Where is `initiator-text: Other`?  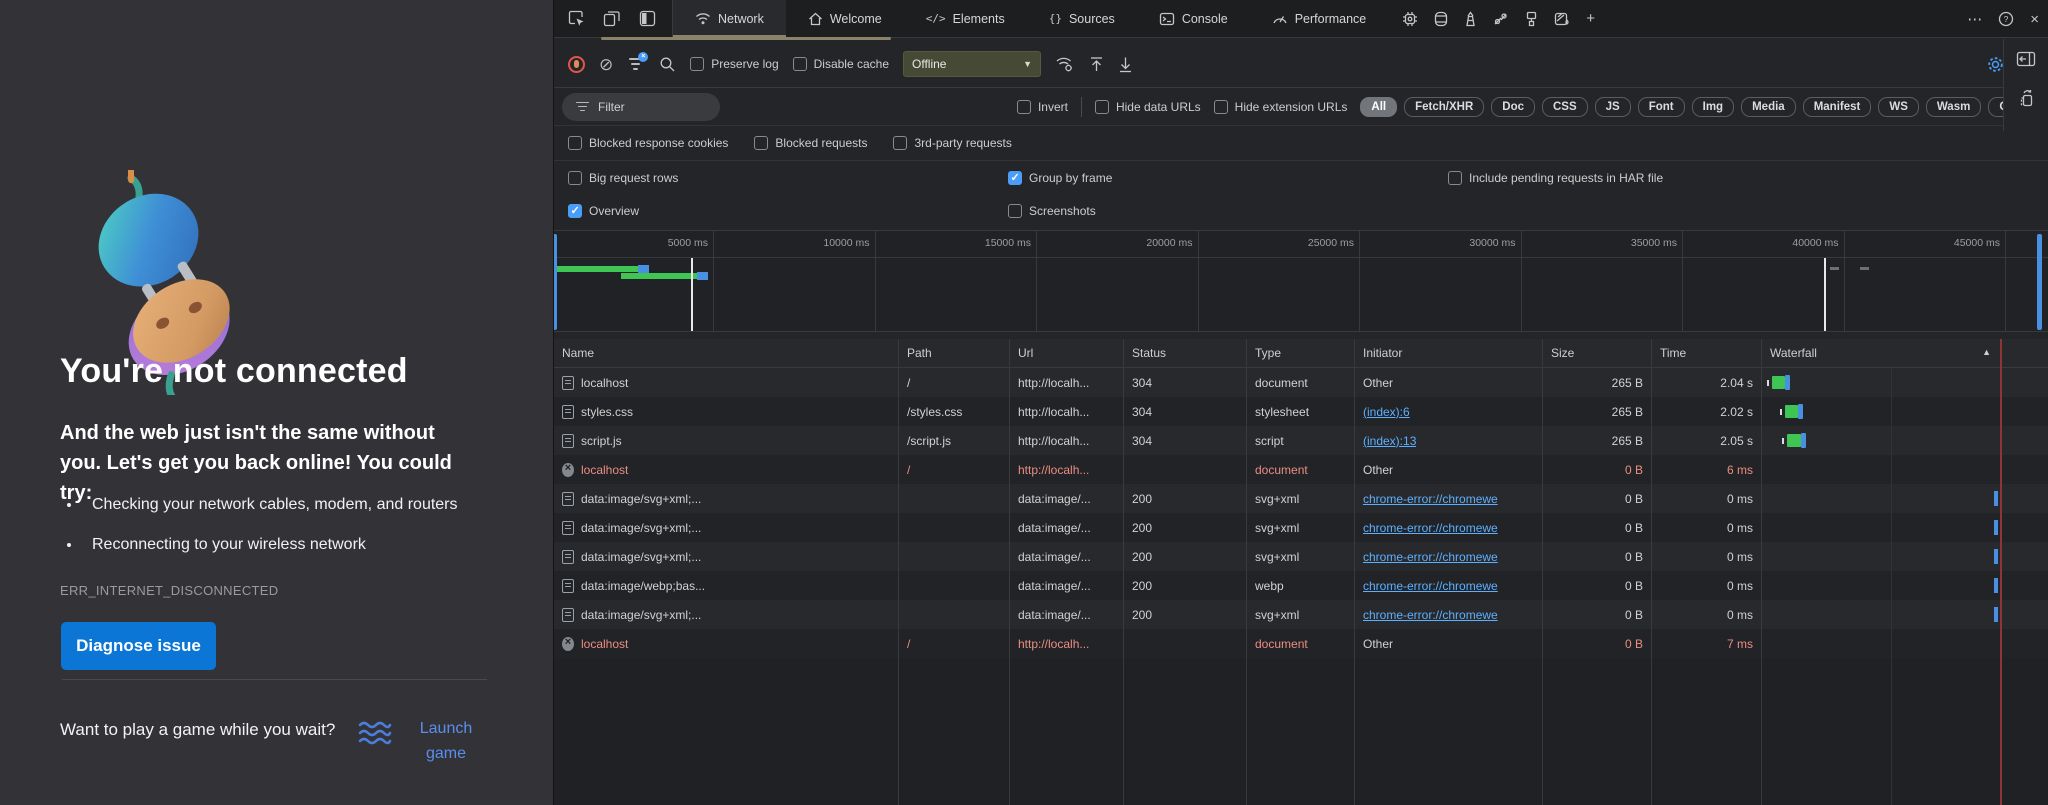 initiator-text: Other is located at coordinates (1378, 643).